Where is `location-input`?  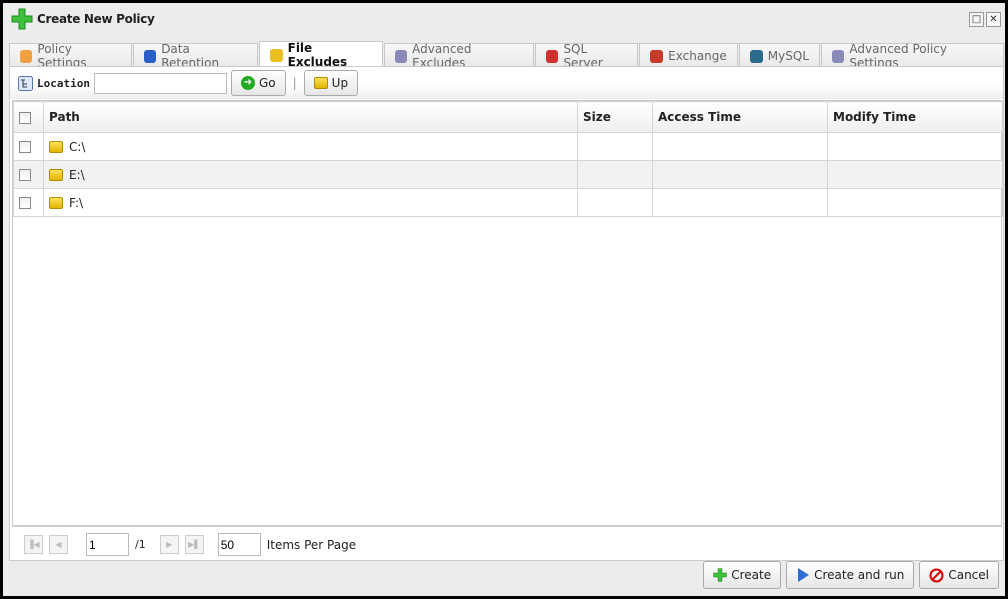
location-input is located at coordinates (160, 83).